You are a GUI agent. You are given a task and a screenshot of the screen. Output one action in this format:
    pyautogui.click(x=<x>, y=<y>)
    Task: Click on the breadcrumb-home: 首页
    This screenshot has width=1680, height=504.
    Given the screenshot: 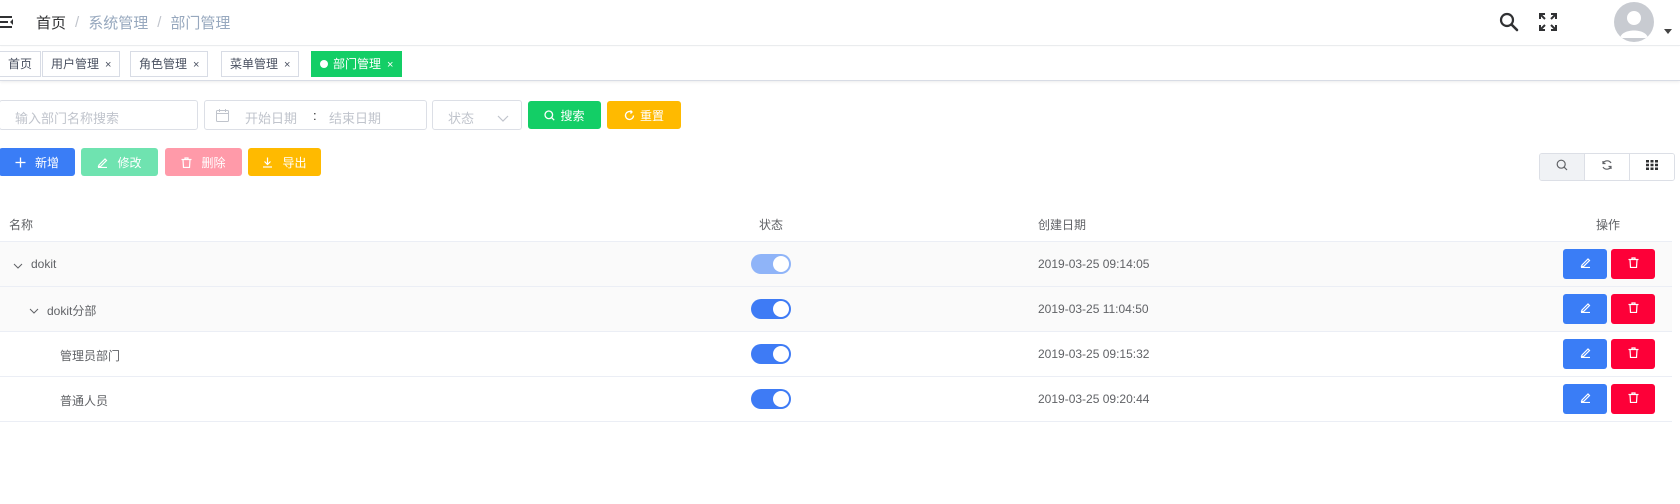 What is the action you would take?
    pyautogui.click(x=51, y=22)
    